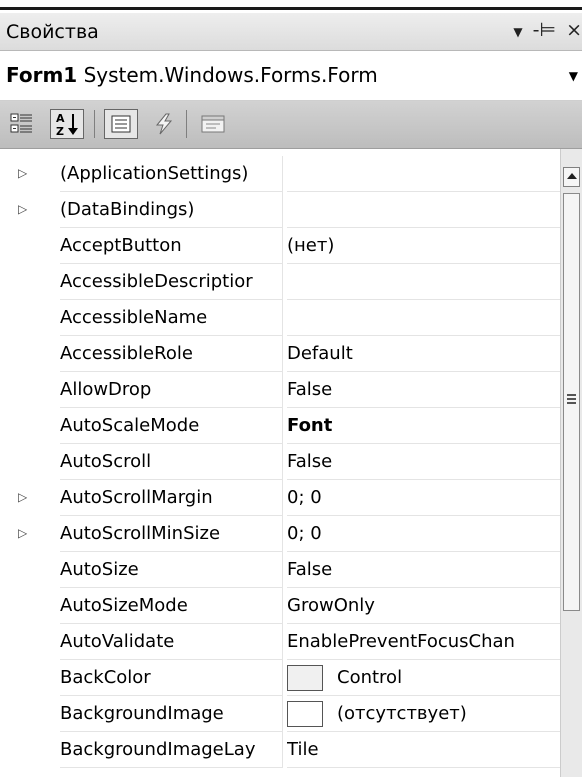 Image resolution: width=582 pixels, height=777 pixels. What do you see at coordinates (370, 677) in the screenshot?
I see `property-value-text: Control` at bounding box center [370, 677].